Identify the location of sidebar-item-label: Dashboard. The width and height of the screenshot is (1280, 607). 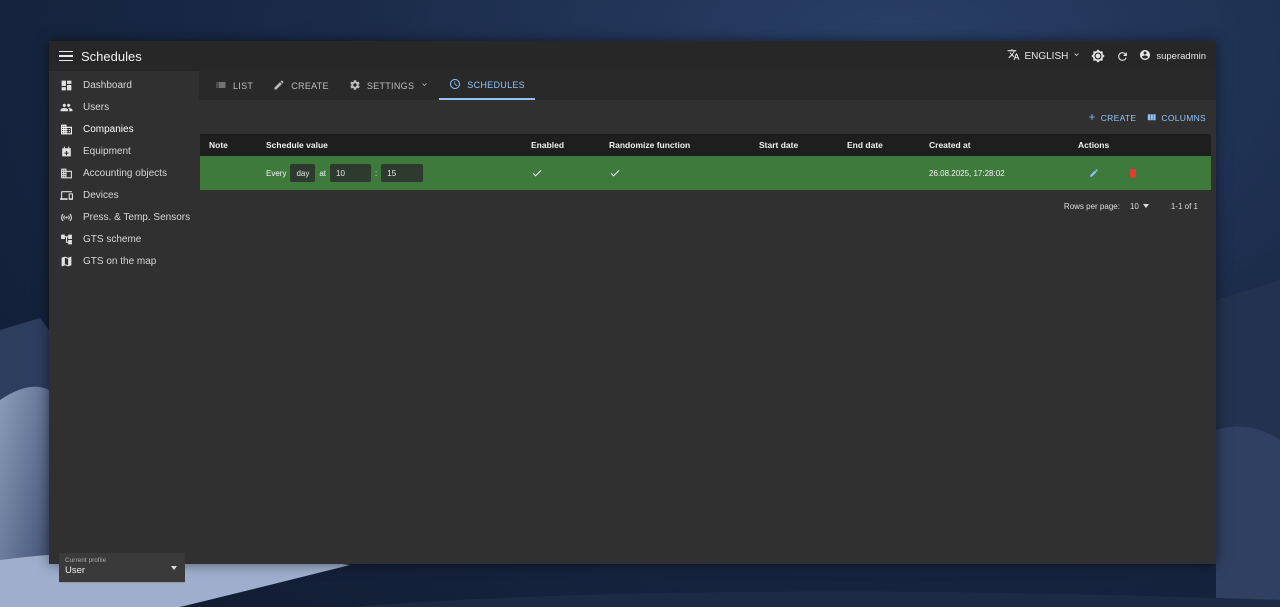
(107, 86).